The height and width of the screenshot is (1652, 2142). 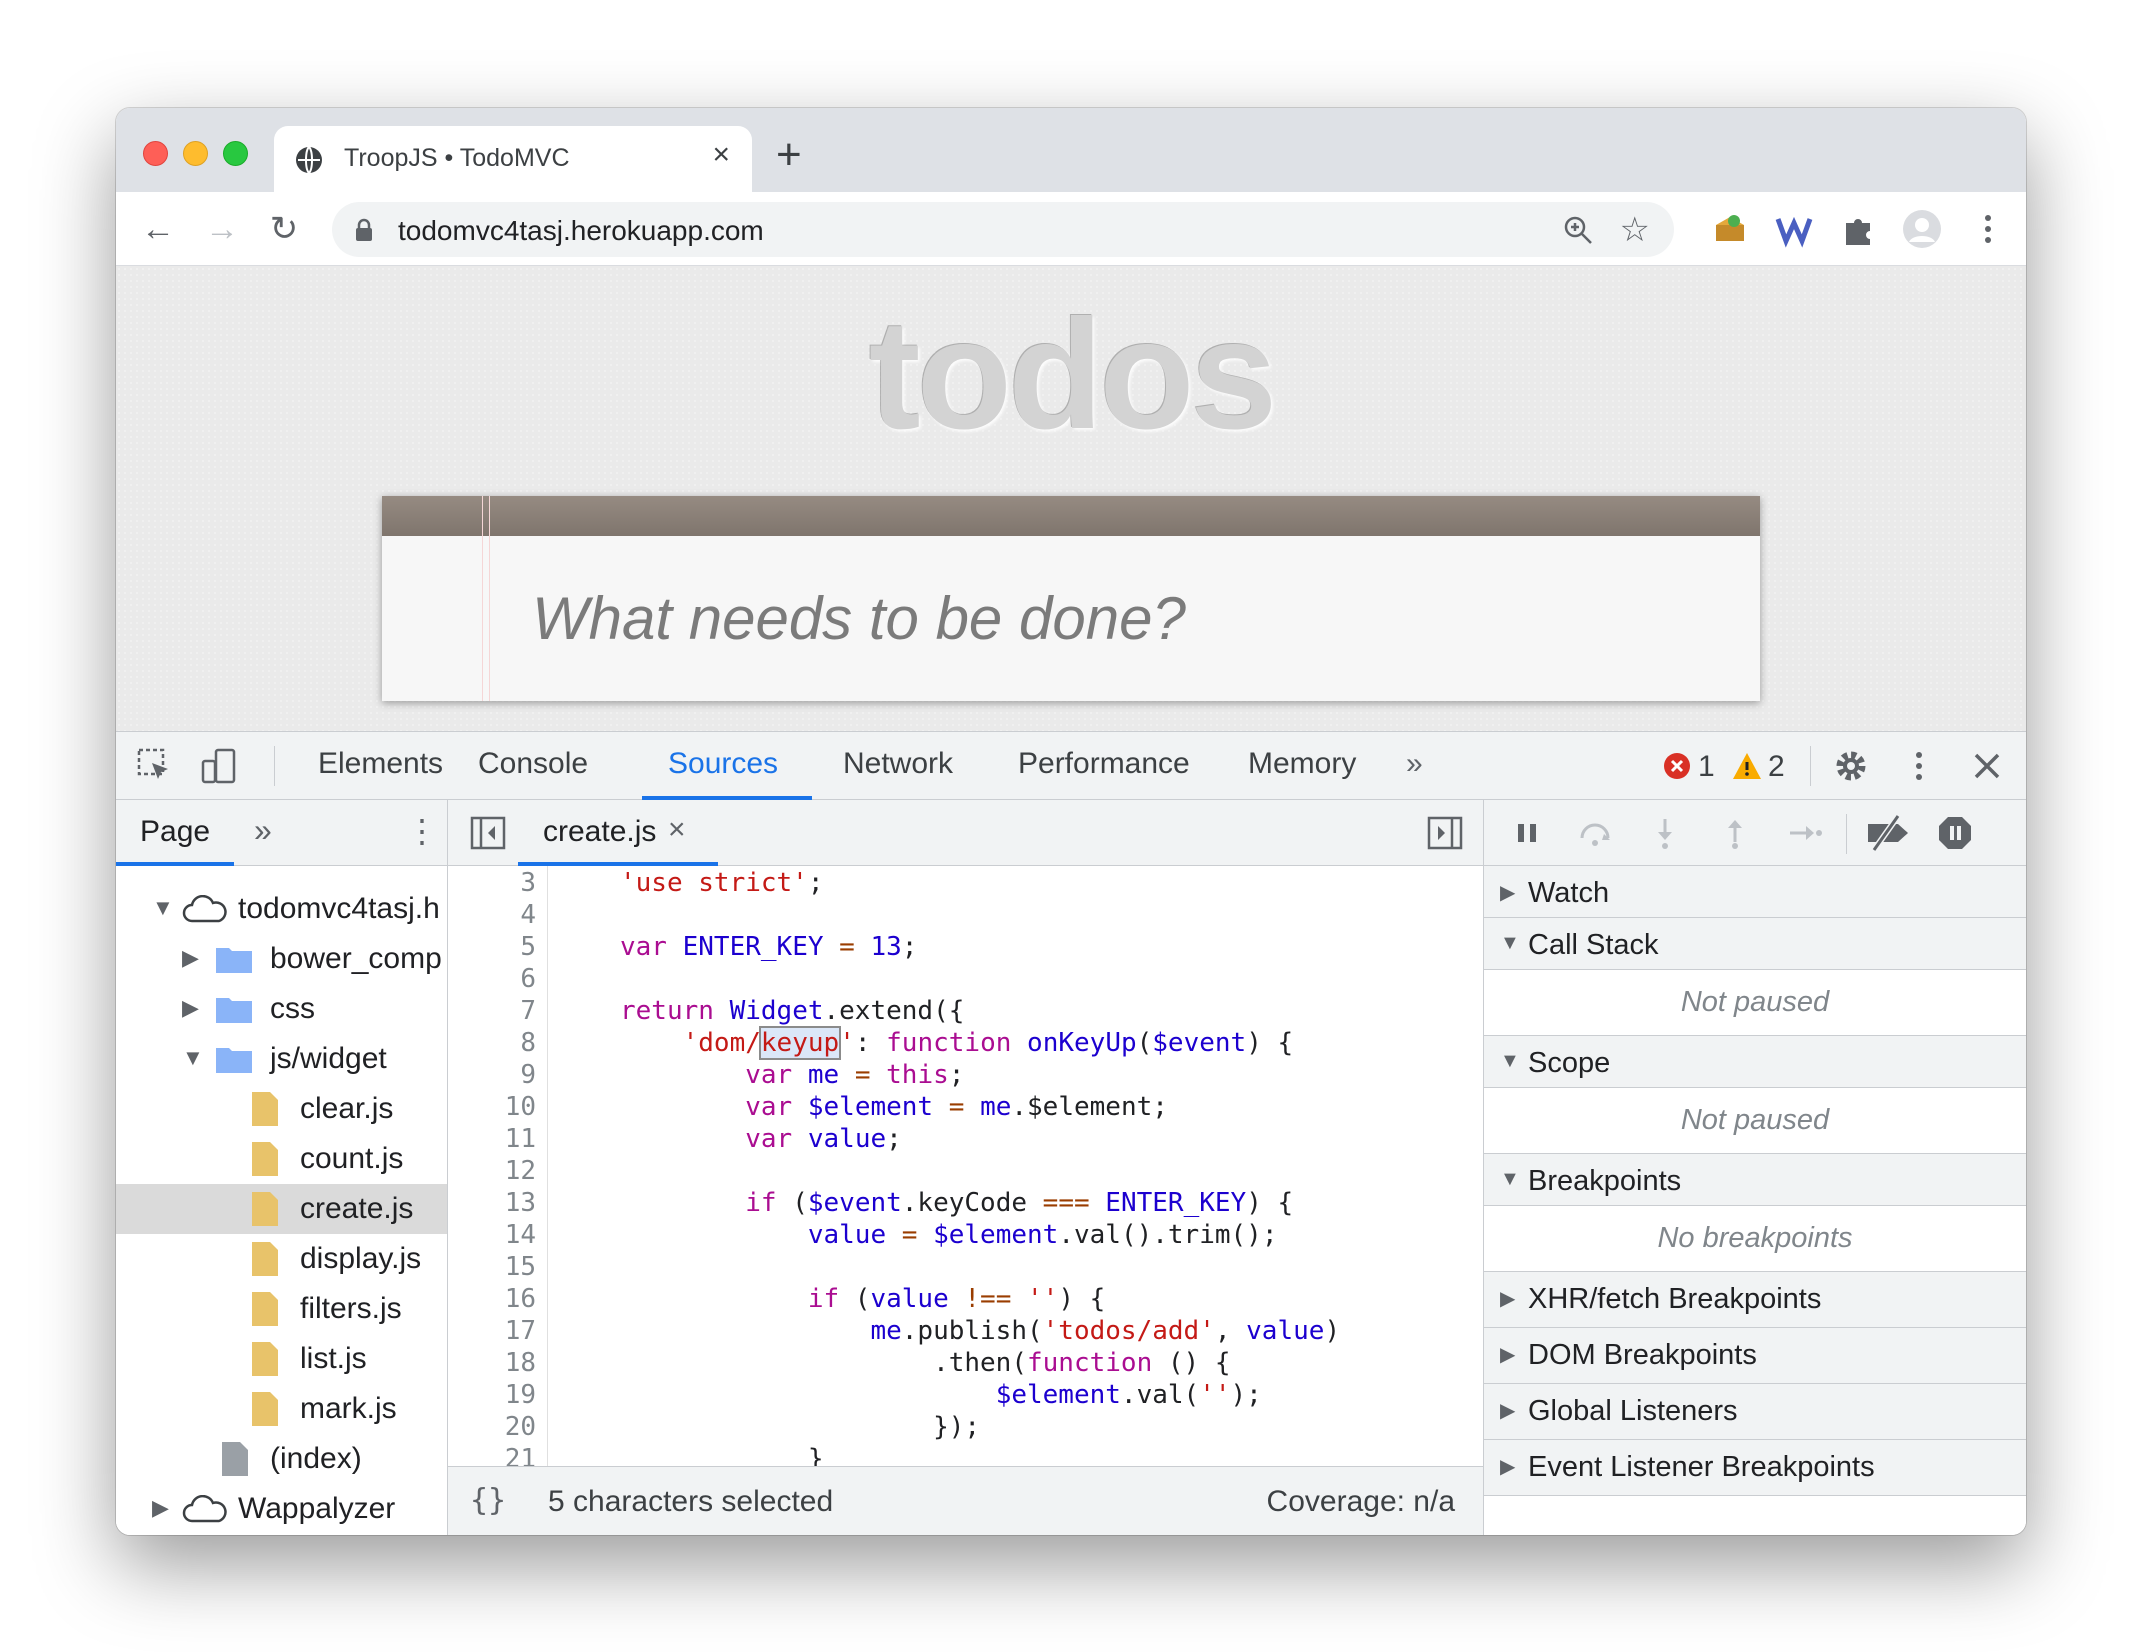 What do you see at coordinates (761, 1139) in the screenshot?
I see `code-line: var value;` at bounding box center [761, 1139].